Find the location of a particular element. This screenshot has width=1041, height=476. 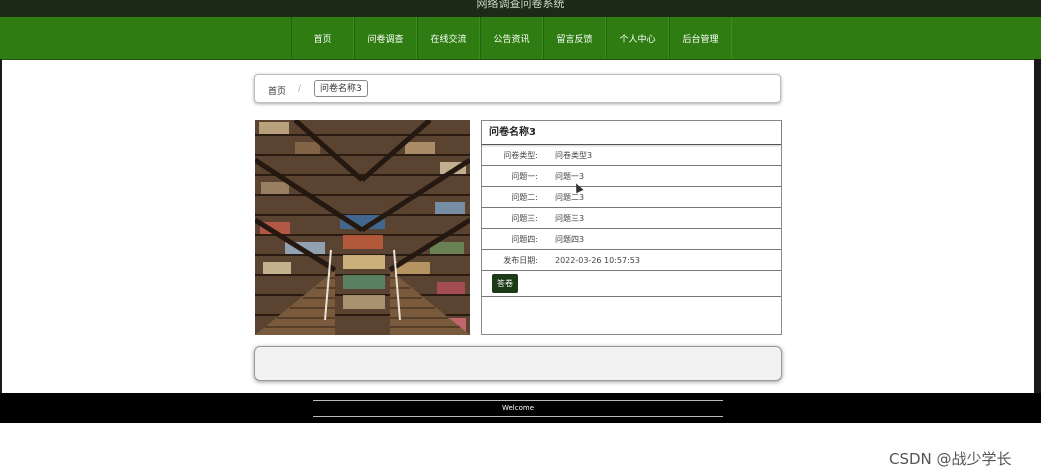

field-value: 问题一3 is located at coordinates (570, 176).